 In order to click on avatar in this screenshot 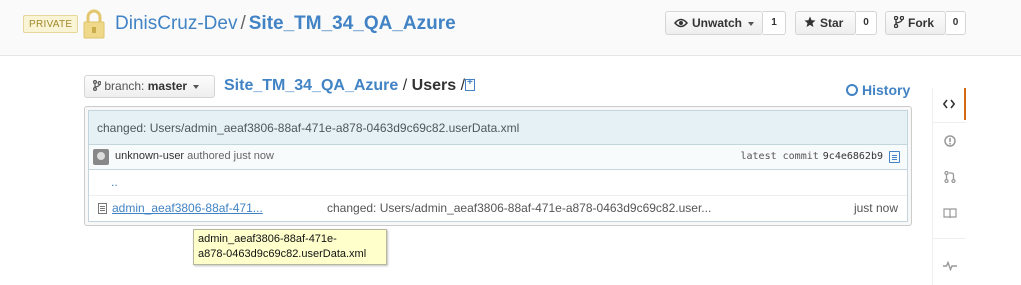, I will do `click(101, 157)`.